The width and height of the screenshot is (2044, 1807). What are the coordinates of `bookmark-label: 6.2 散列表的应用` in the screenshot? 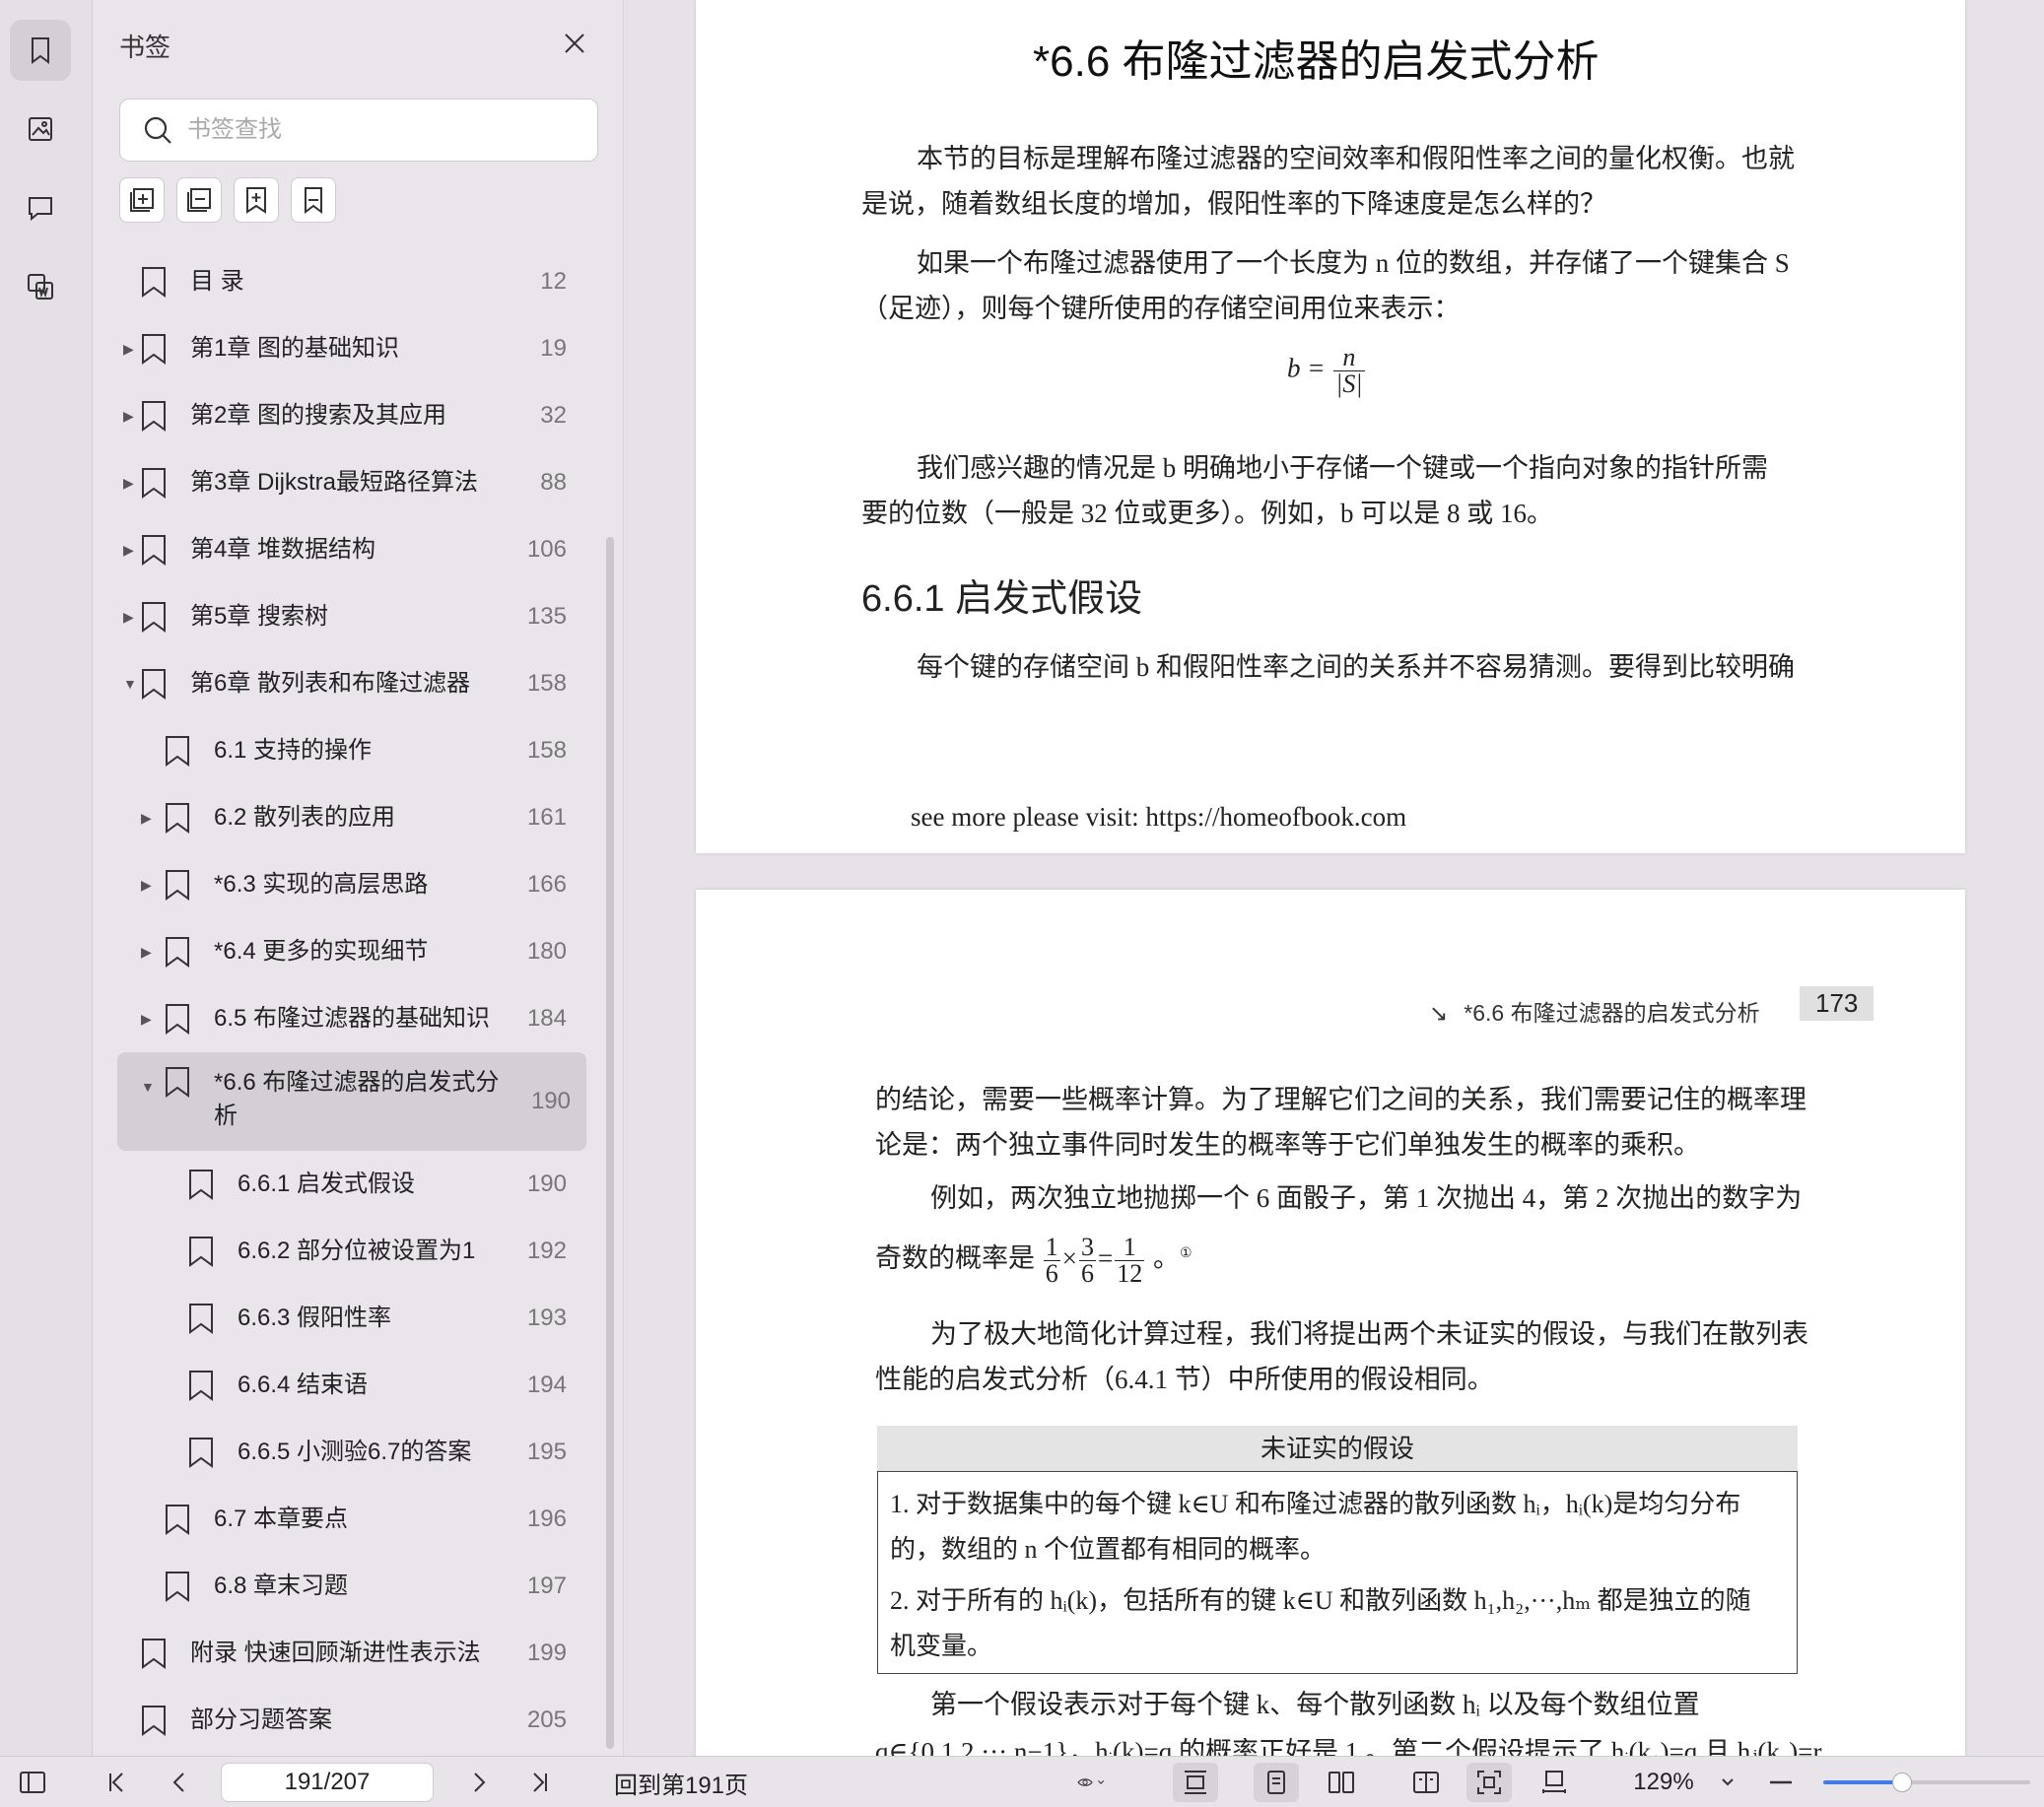 It's located at (305, 817).